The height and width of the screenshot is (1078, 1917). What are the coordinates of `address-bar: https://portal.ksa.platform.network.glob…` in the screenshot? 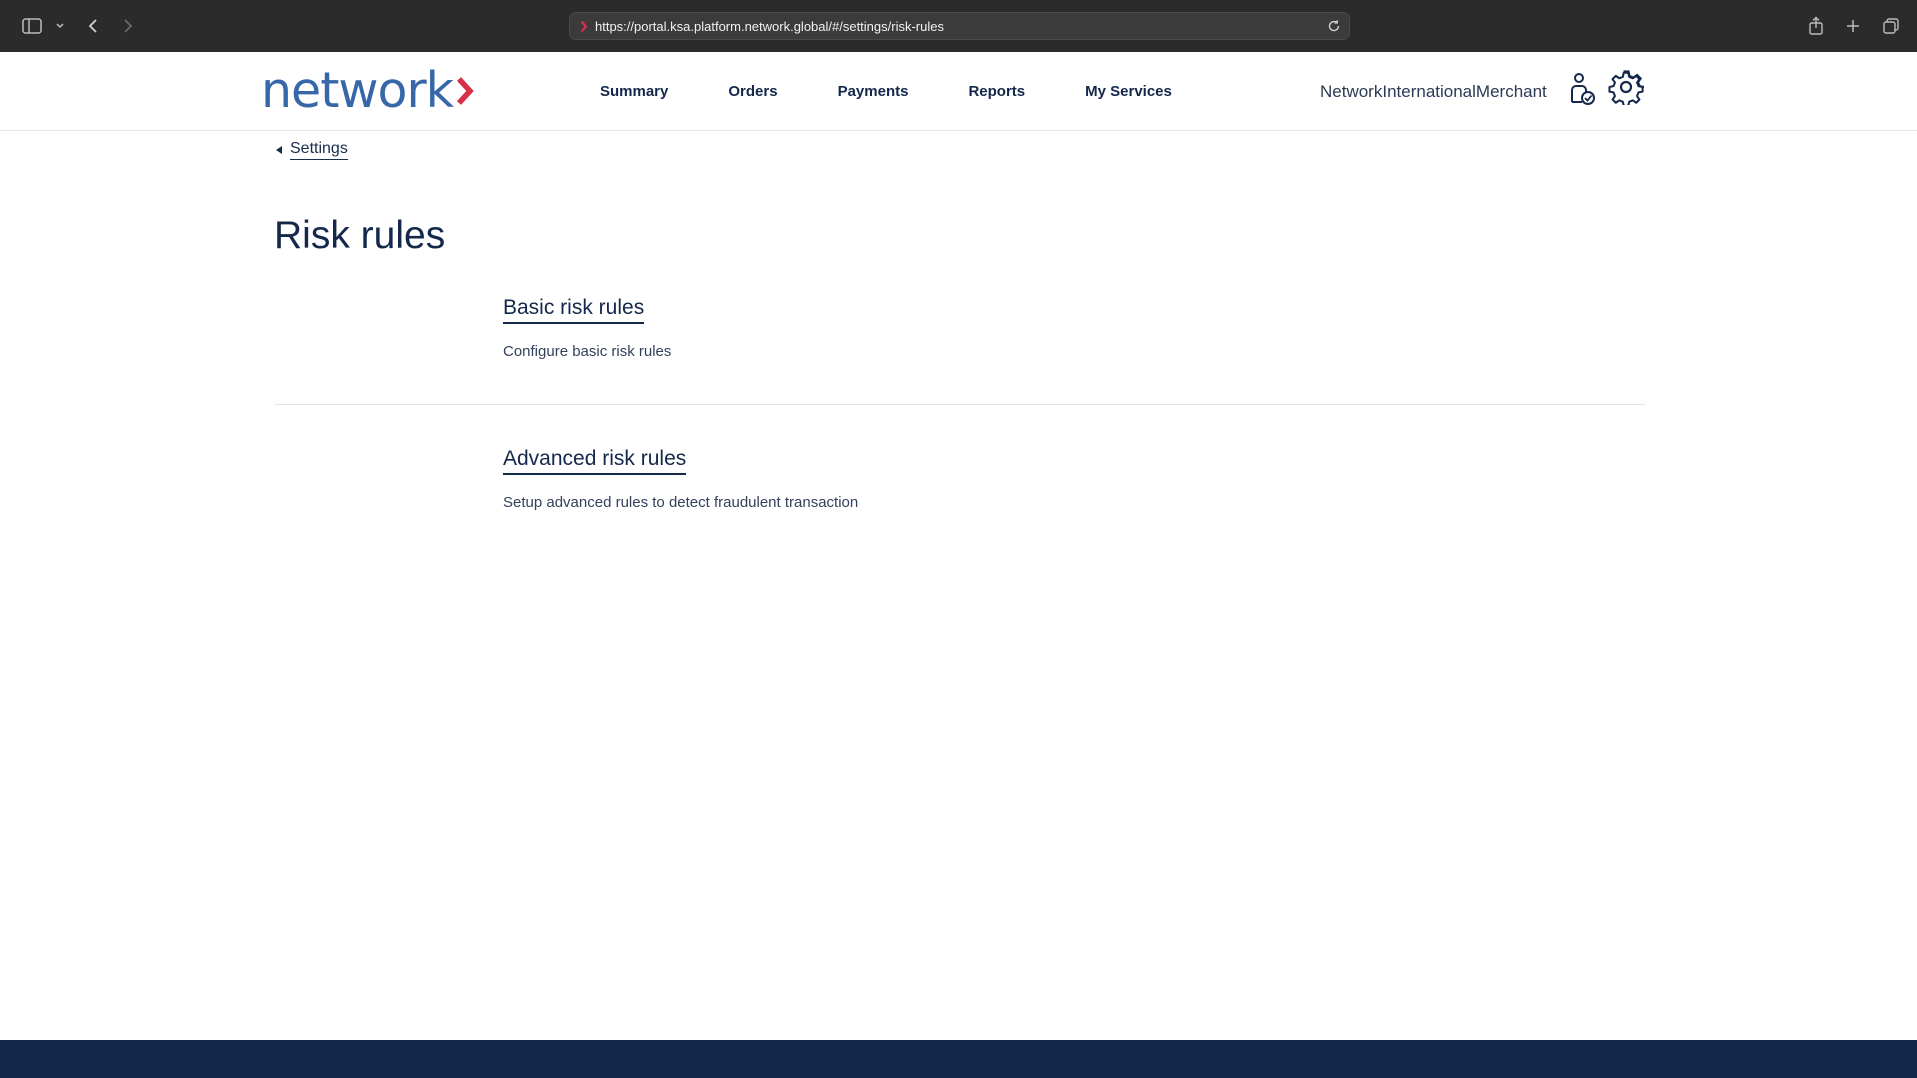 It's located at (959, 26).